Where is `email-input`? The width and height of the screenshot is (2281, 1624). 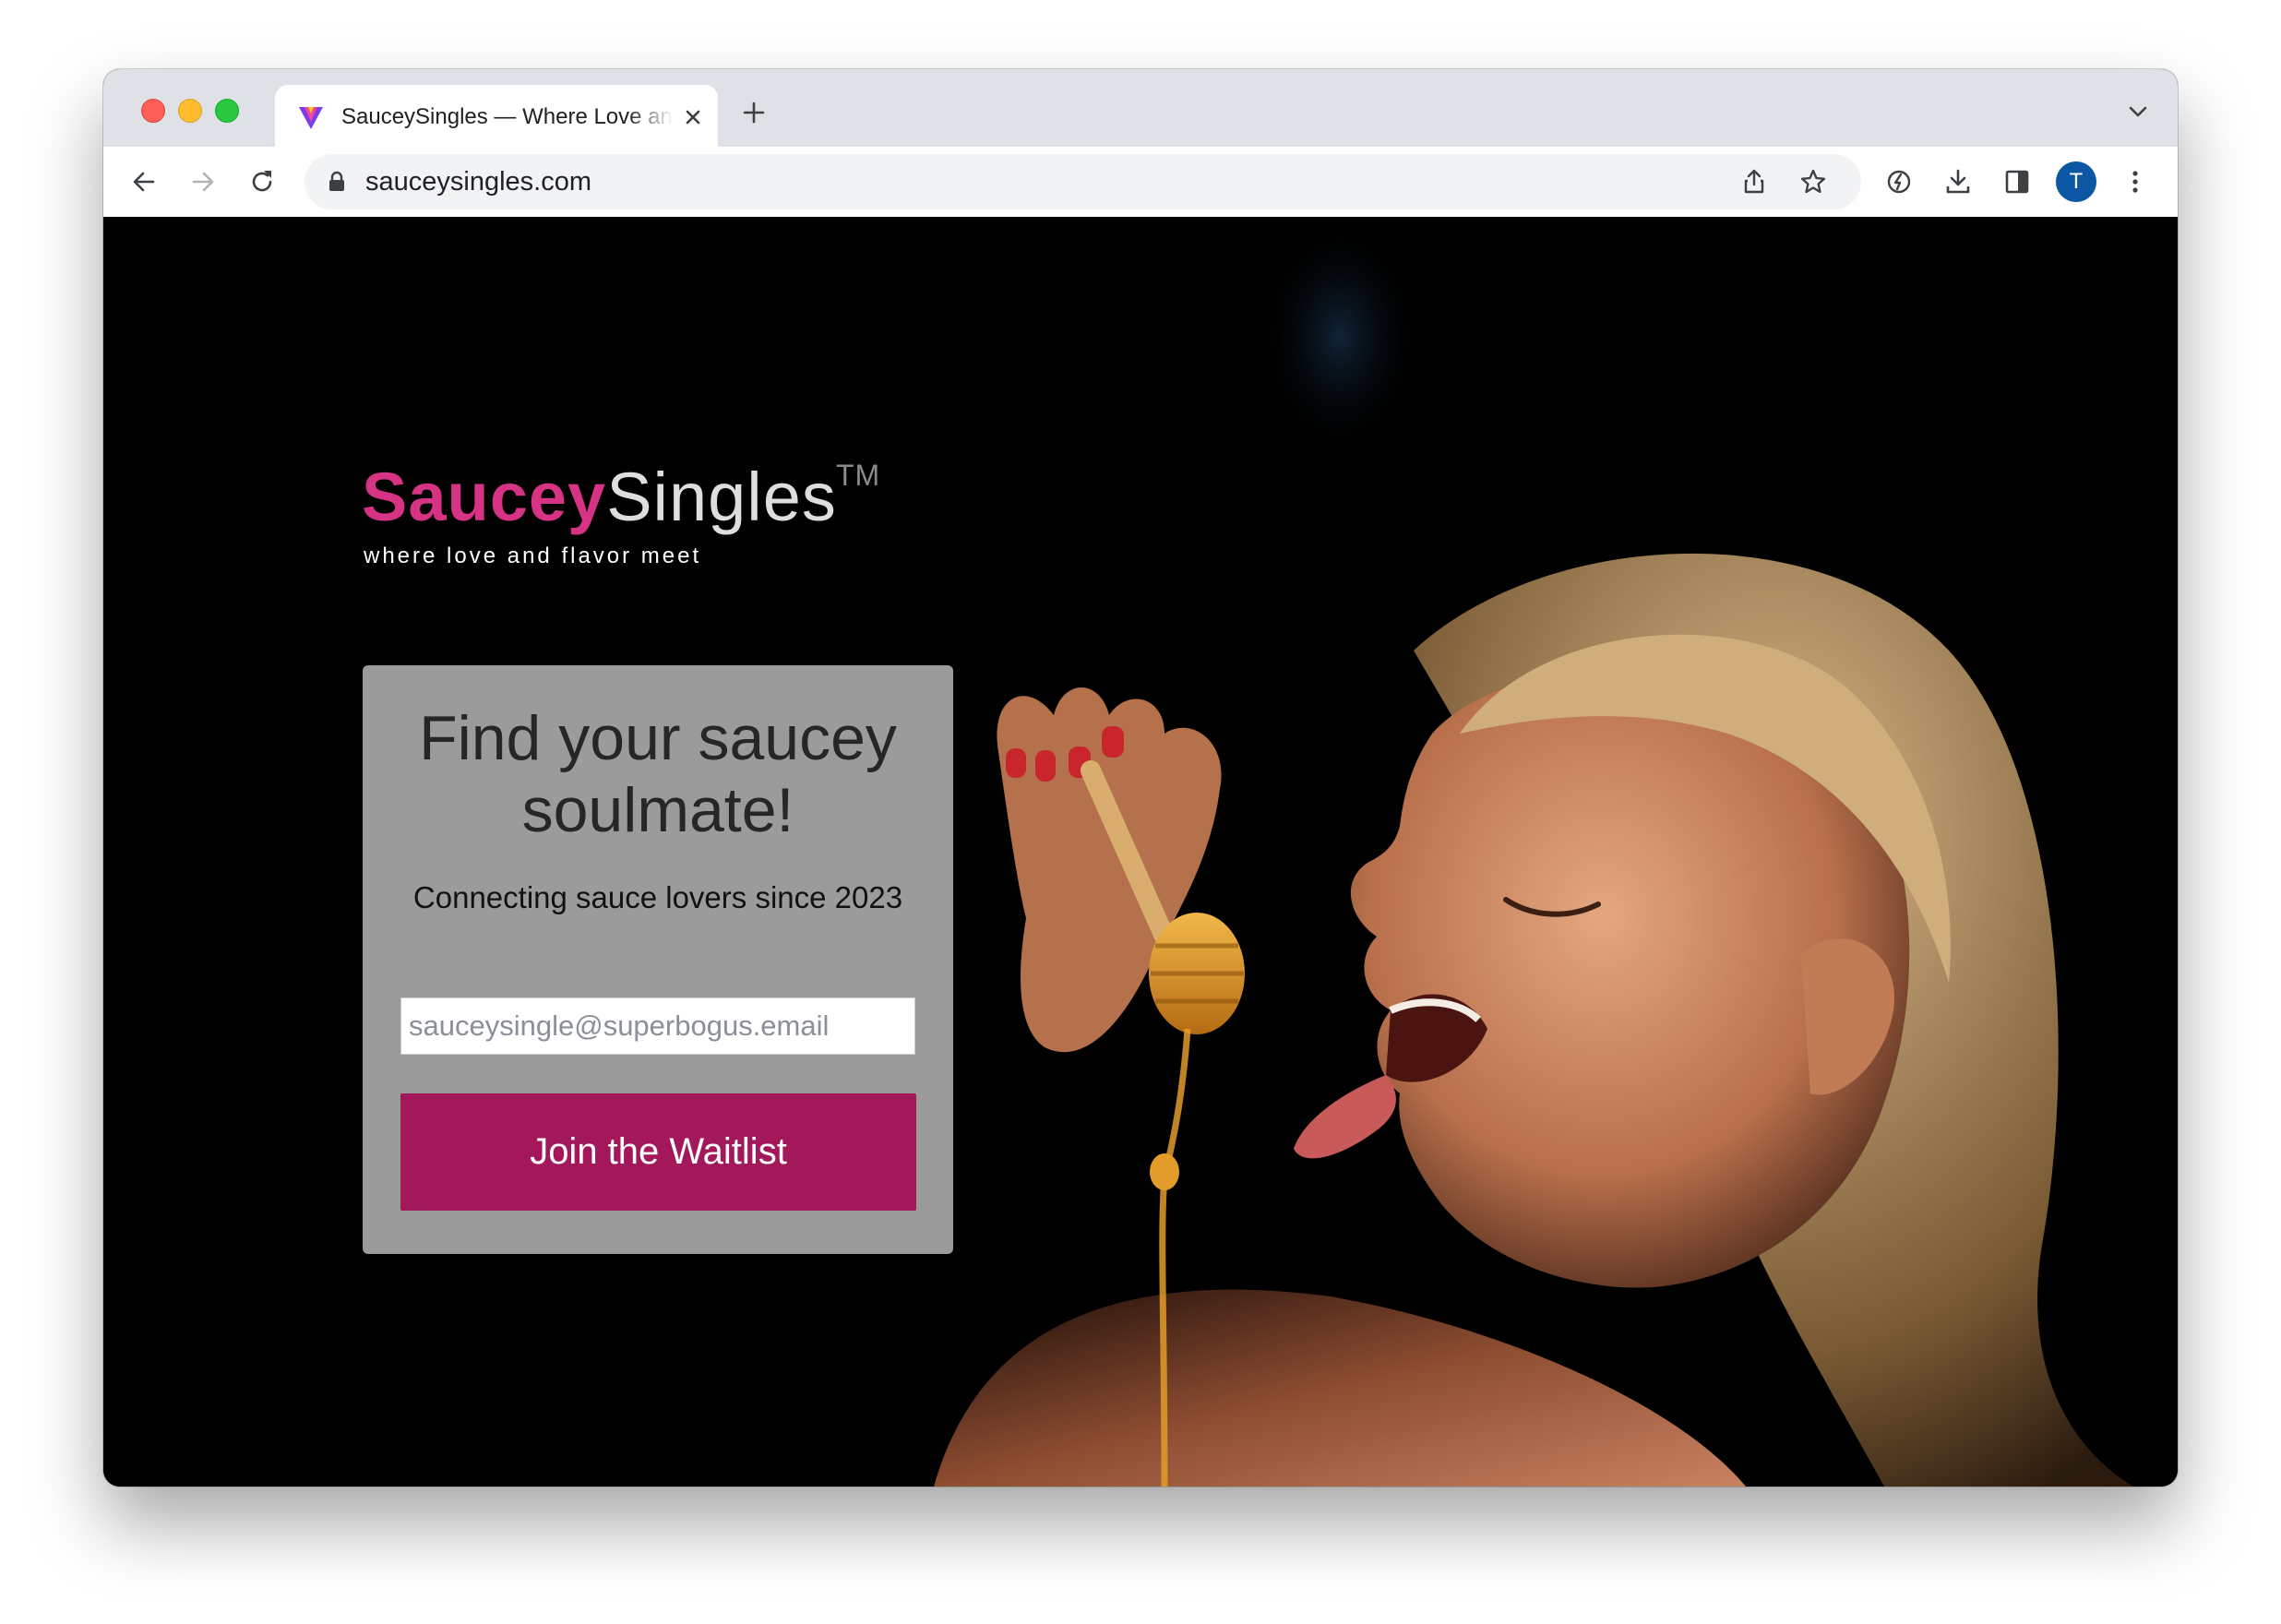
email-input is located at coordinates (657, 1026).